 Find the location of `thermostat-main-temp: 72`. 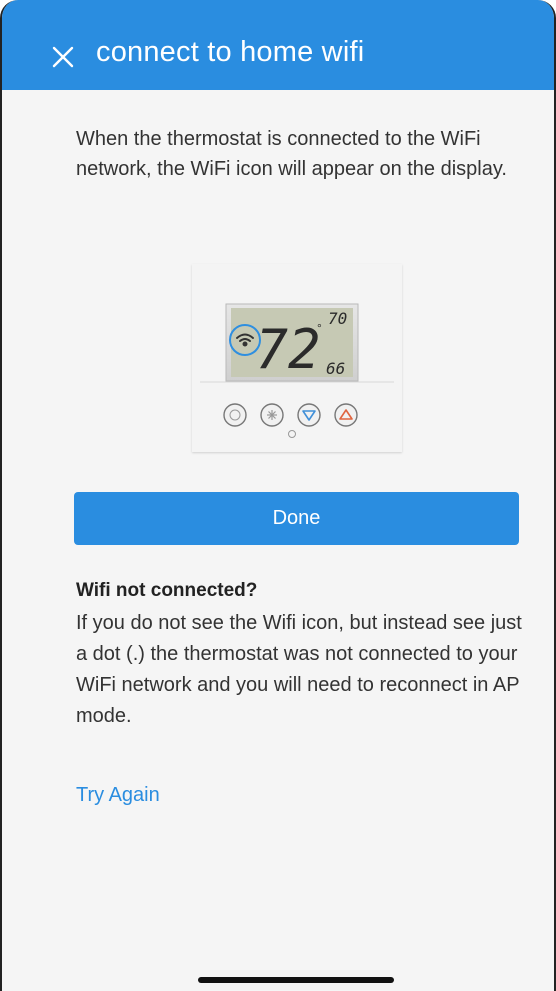

thermostat-main-temp: 72 is located at coordinates (287, 349).